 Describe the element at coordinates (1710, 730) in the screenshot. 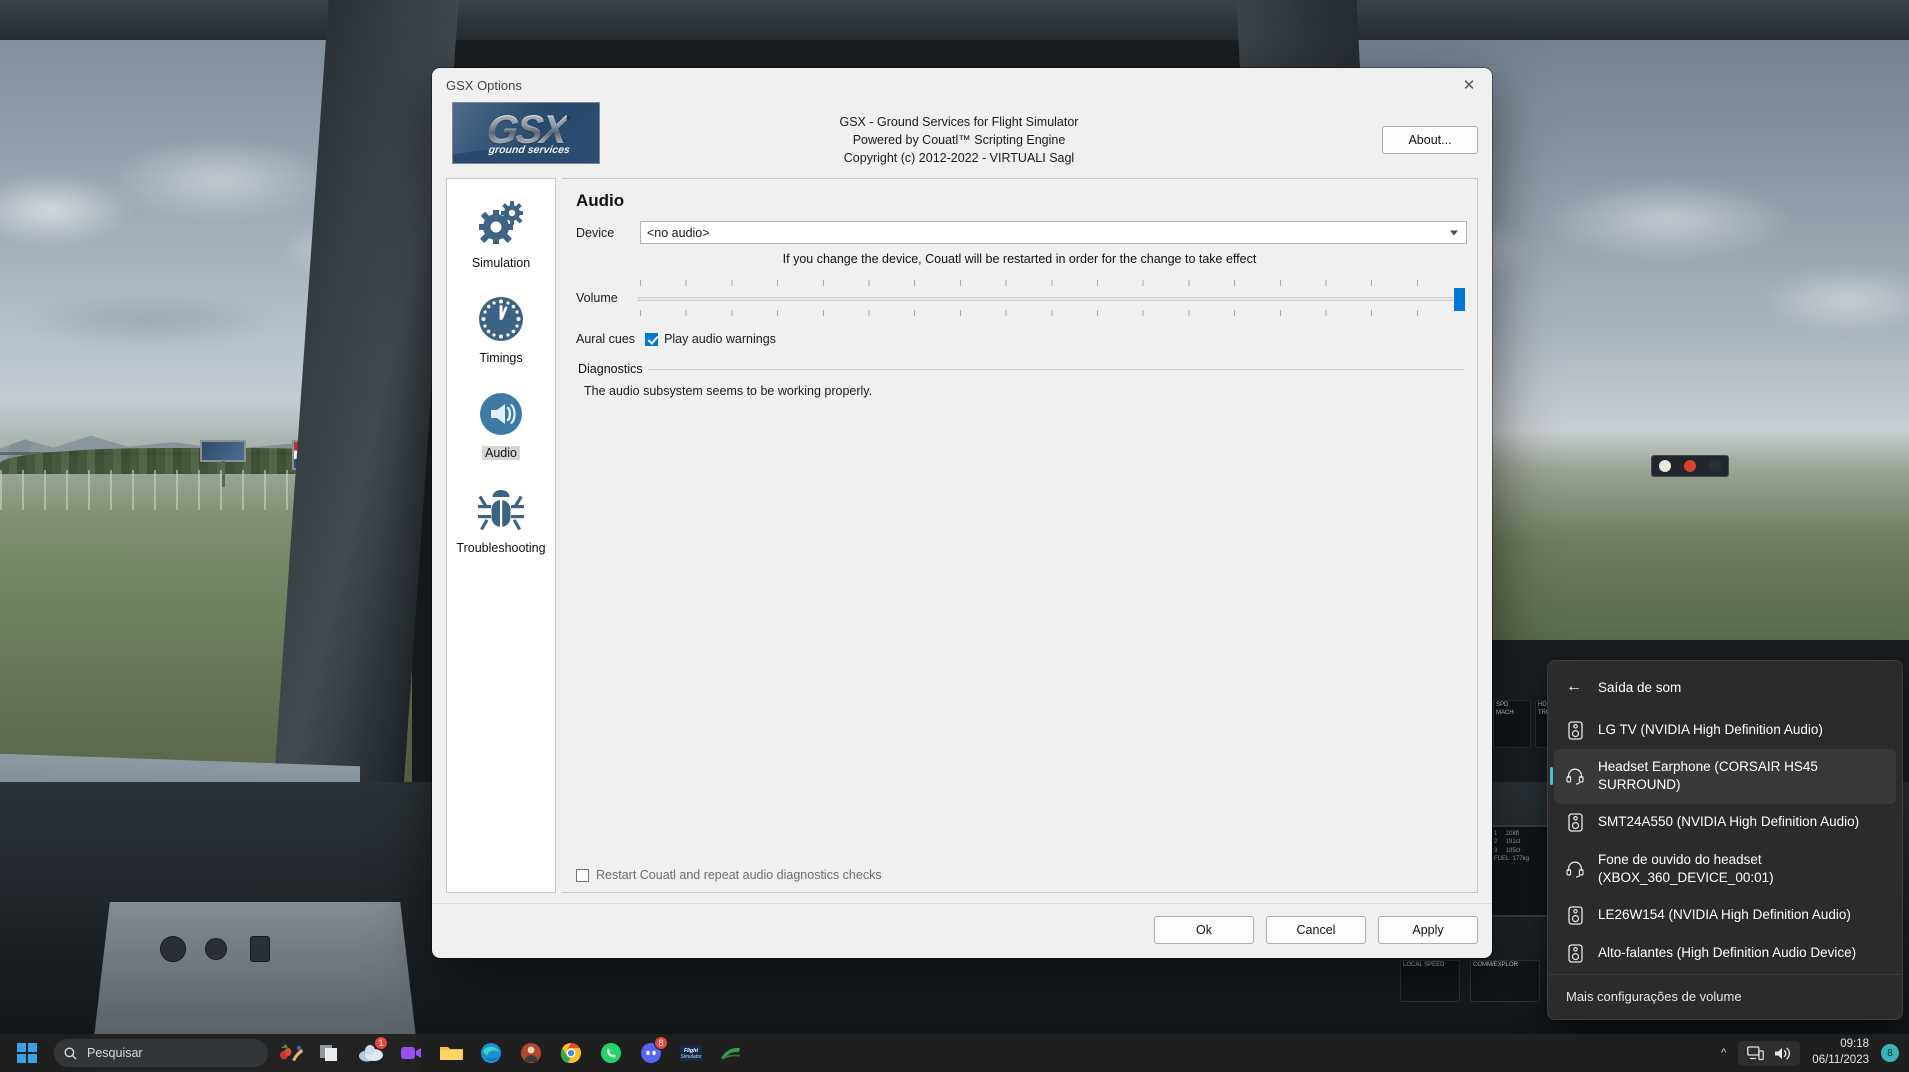

I see `device-label: LG TV (NVIDIA High Definition Audio)` at that location.